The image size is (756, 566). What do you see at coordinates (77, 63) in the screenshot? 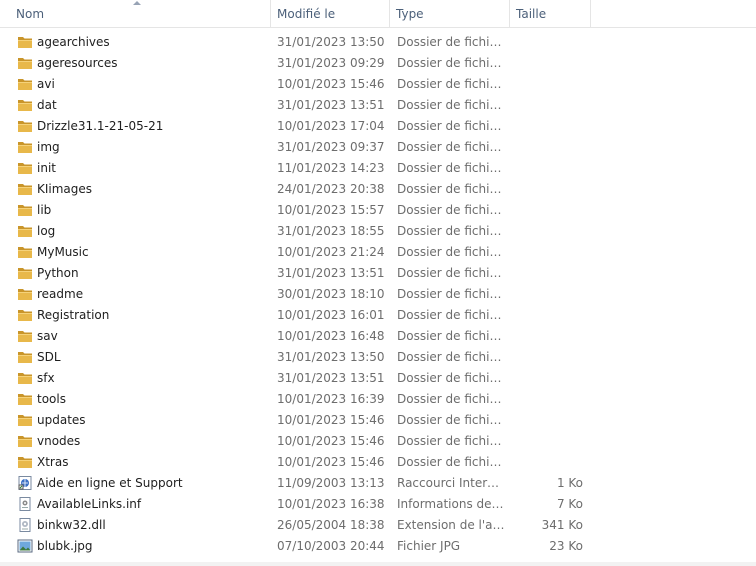
I see `file-name: ageresources` at bounding box center [77, 63].